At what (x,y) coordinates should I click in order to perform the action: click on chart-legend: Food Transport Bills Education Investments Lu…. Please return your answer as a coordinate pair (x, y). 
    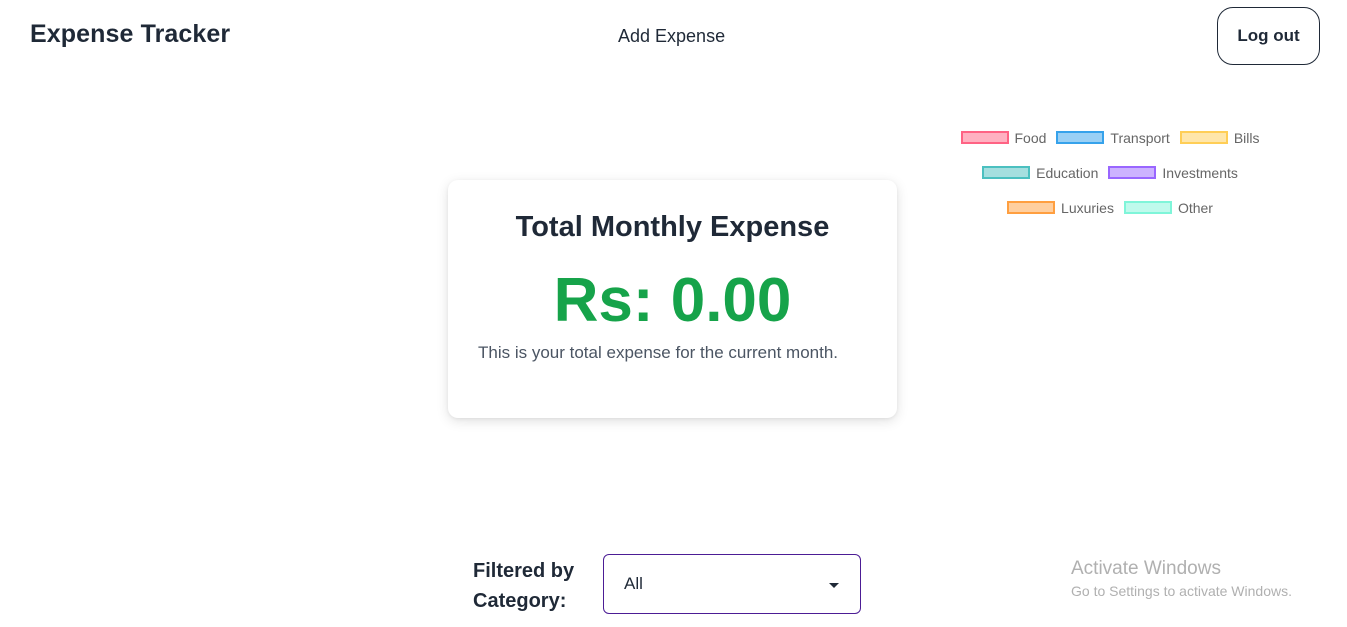
    Looking at the image, I should click on (1110, 172).